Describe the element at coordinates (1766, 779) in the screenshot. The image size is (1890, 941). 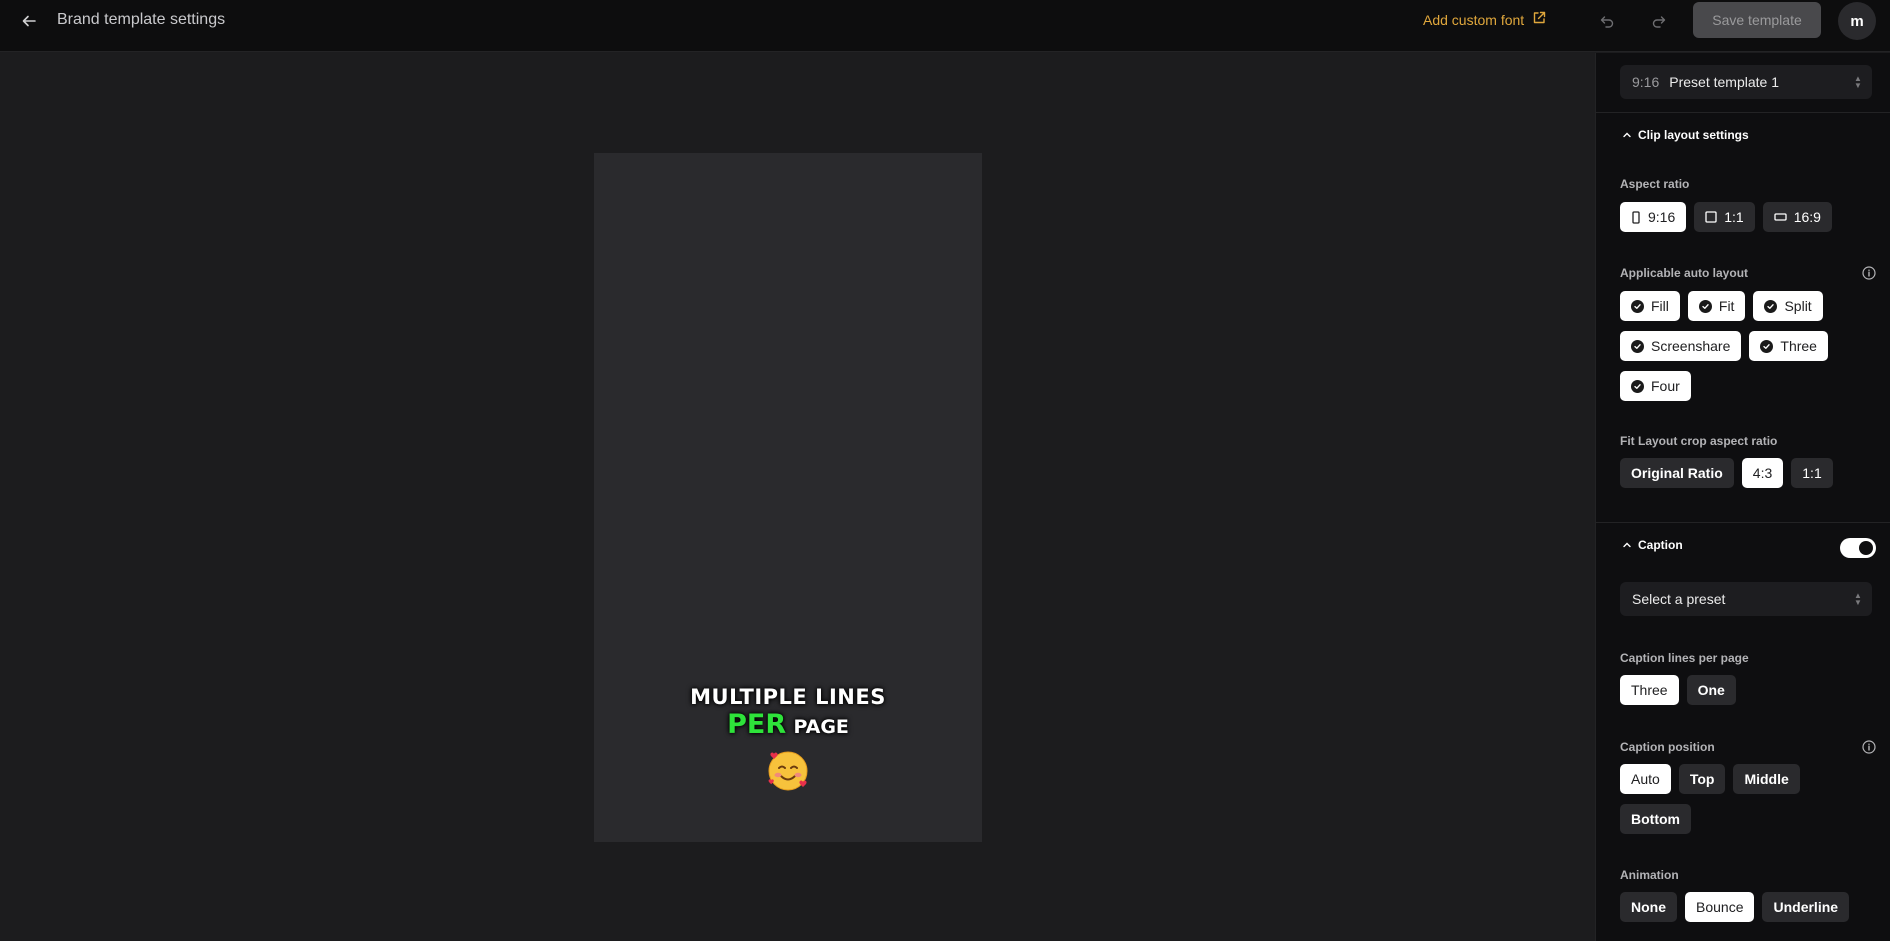
I see `position-middle-button: Middle` at that location.